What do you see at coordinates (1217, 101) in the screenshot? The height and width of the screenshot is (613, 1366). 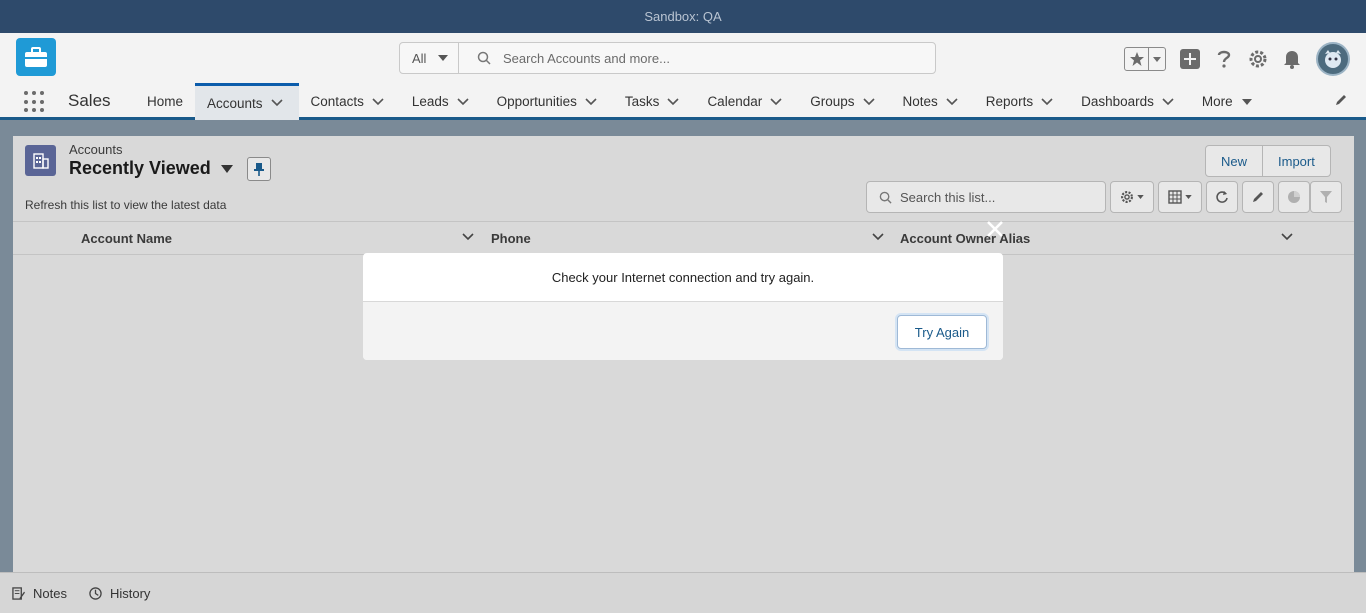 I see `nav-item-label: More` at bounding box center [1217, 101].